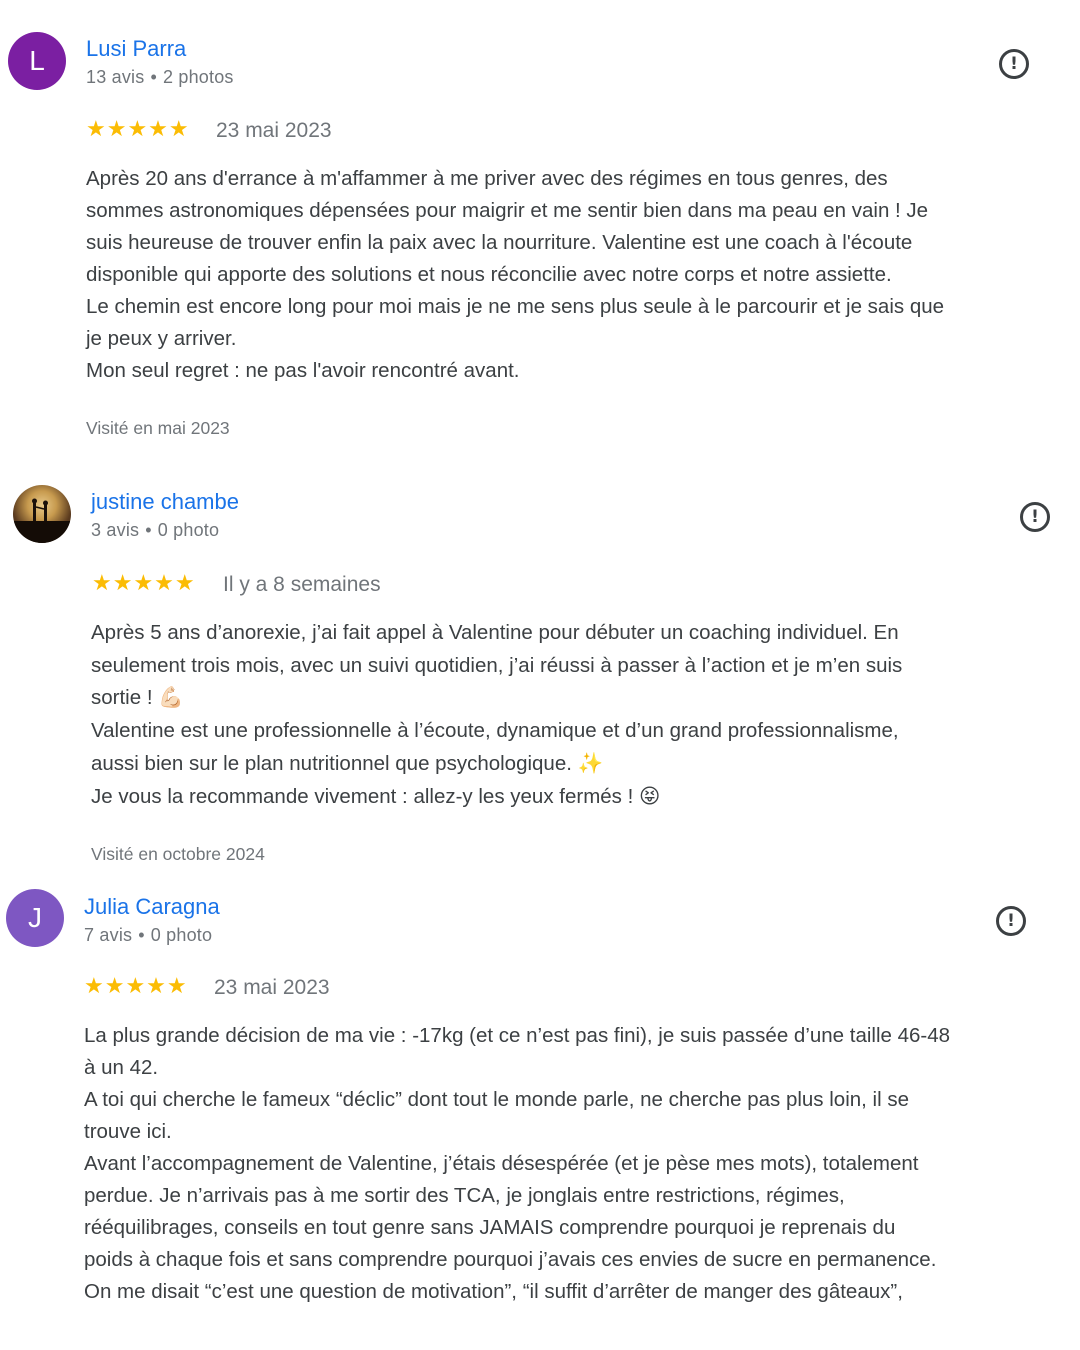 The image size is (1080, 1350). Describe the element at coordinates (35, 918) in the screenshot. I see `avatar: J` at that location.